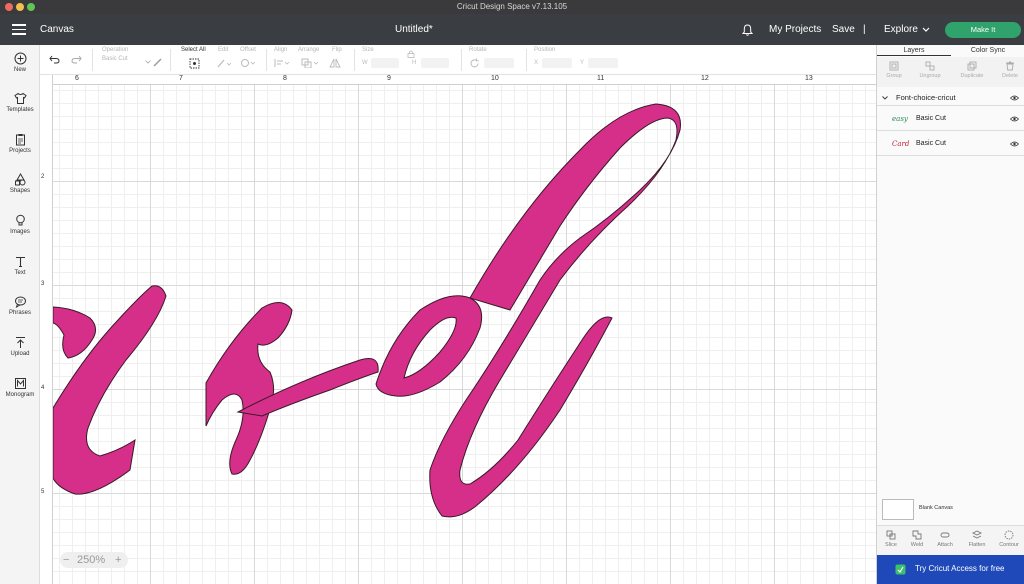 This screenshot has width=1024, height=584. I want to click on new-button: New, so click(20, 62).